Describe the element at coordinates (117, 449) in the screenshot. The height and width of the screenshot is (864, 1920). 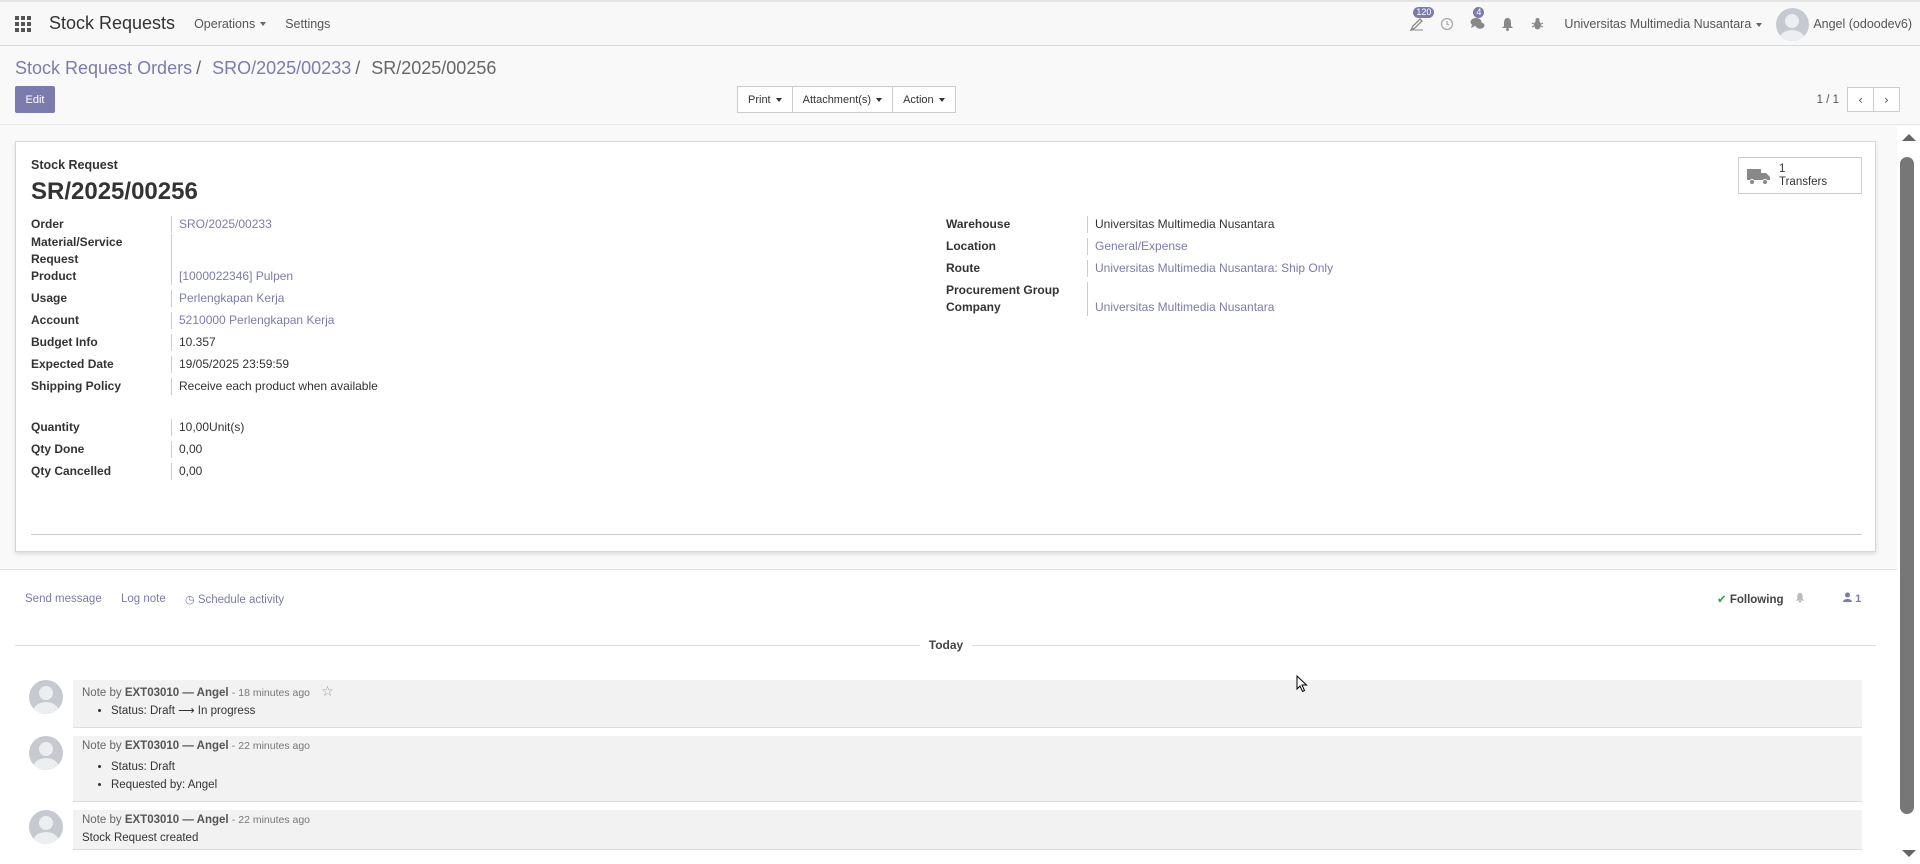
I see `field-qty-done: Qty Done 0,00` at that location.